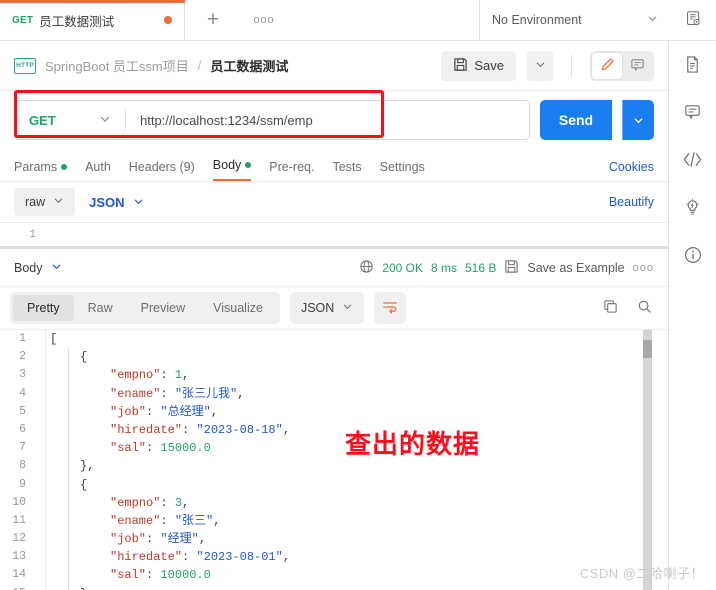  What do you see at coordinates (637, 66) in the screenshot?
I see `comment-mode-button` at bounding box center [637, 66].